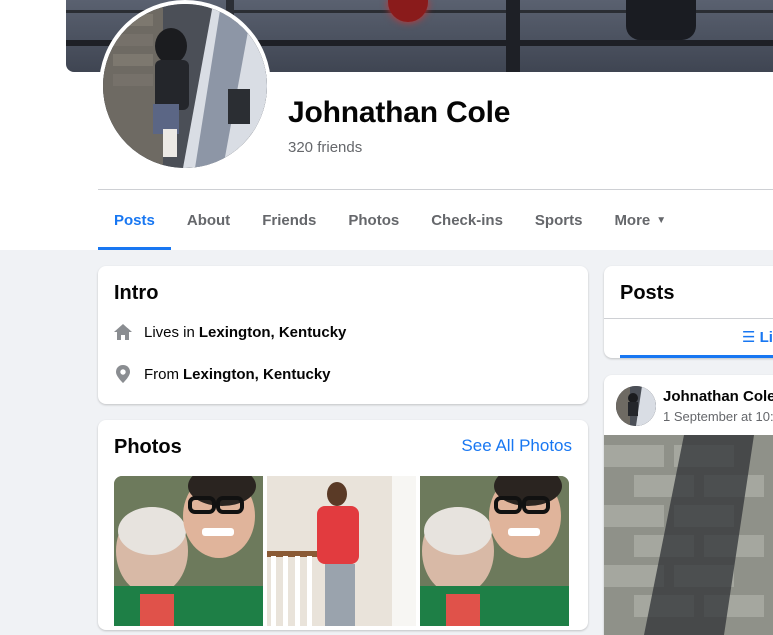 The height and width of the screenshot is (635, 773). What do you see at coordinates (134, 220) in the screenshot?
I see `tab-posts: Posts` at bounding box center [134, 220].